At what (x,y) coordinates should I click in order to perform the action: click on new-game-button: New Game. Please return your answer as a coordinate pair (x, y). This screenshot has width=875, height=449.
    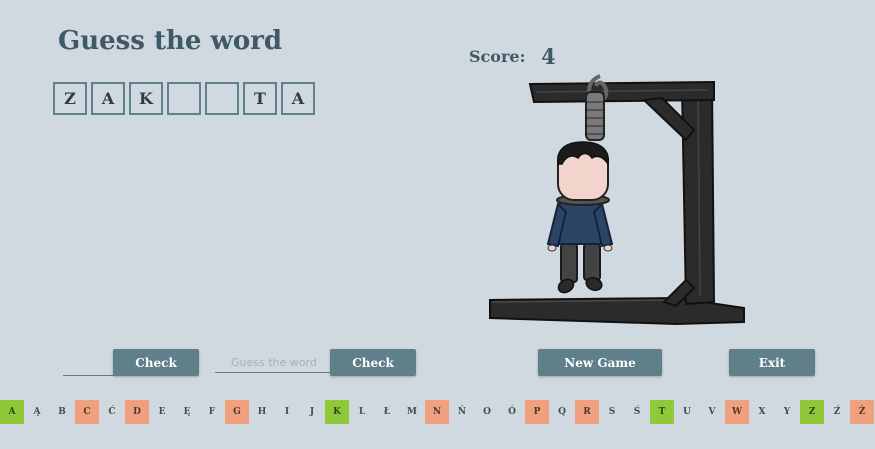
    Looking at the image, I should click on (600, 362).